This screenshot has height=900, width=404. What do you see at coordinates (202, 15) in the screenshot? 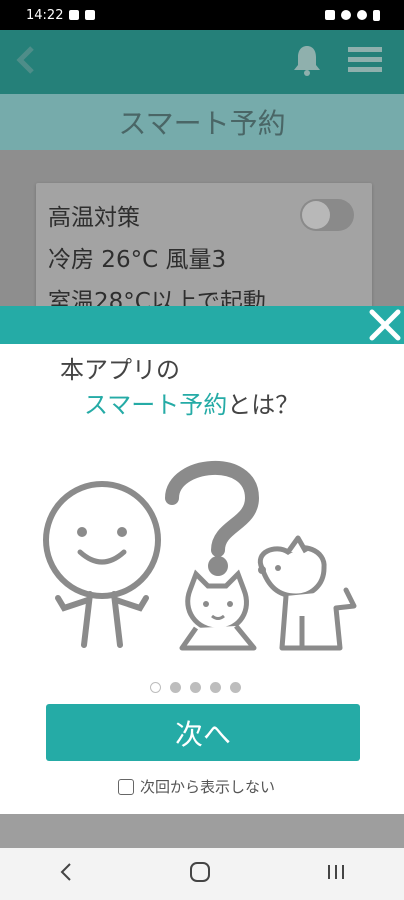
I see `status-bar: 14:22` at bounding box center [202, 15].